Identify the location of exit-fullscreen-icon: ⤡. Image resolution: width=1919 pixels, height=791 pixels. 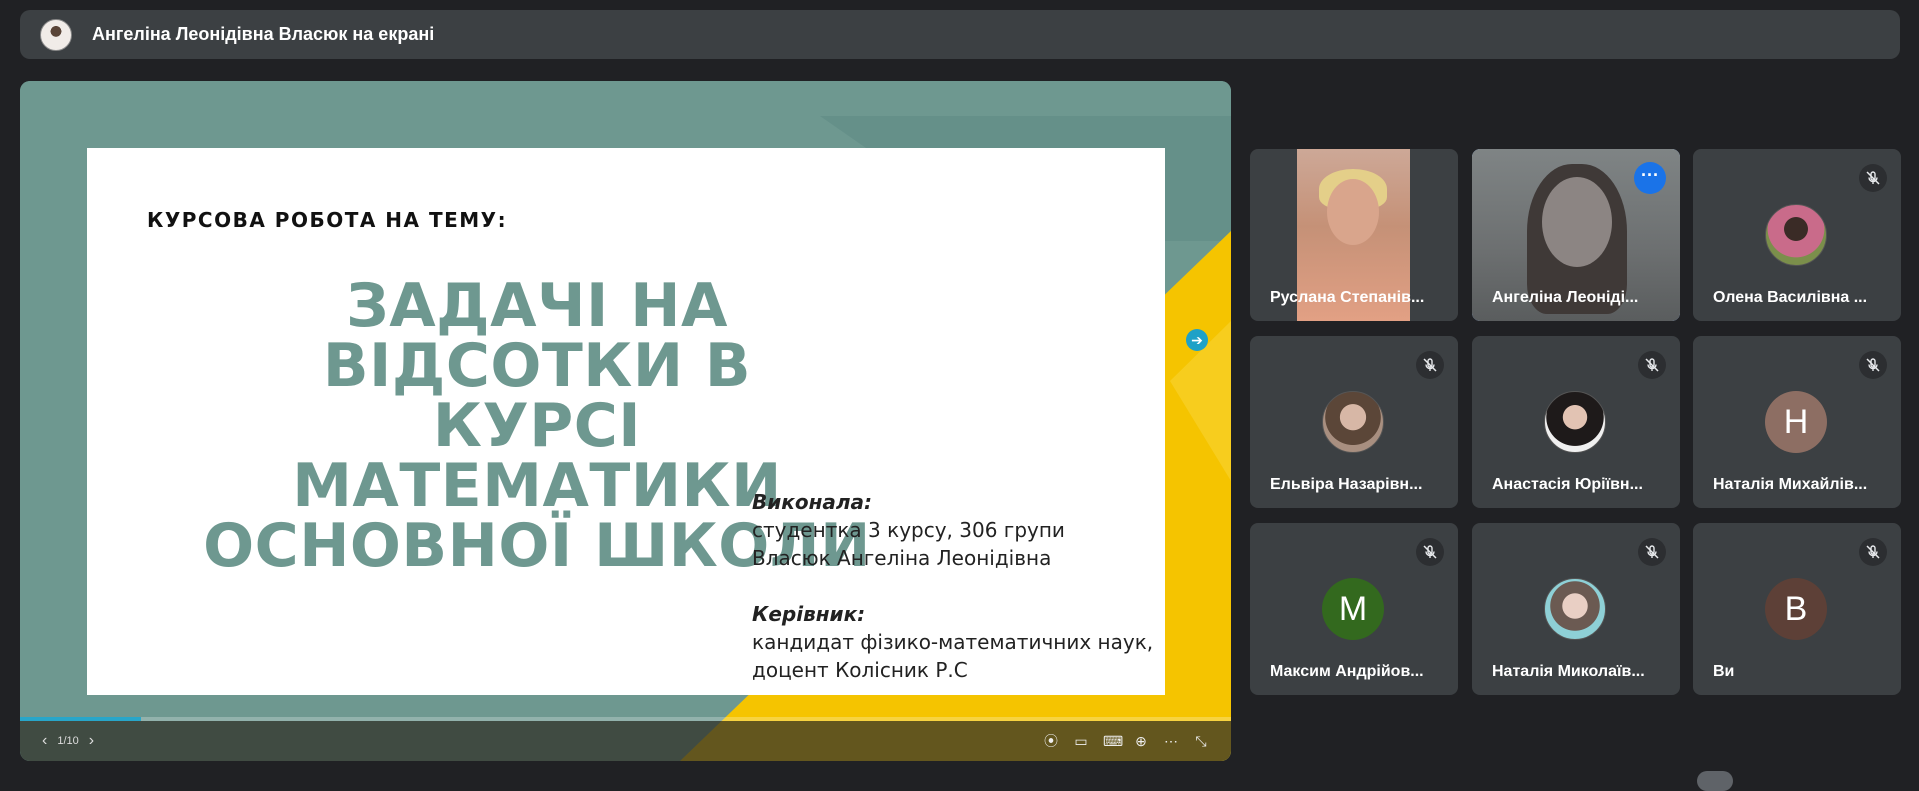
(1201, 741).